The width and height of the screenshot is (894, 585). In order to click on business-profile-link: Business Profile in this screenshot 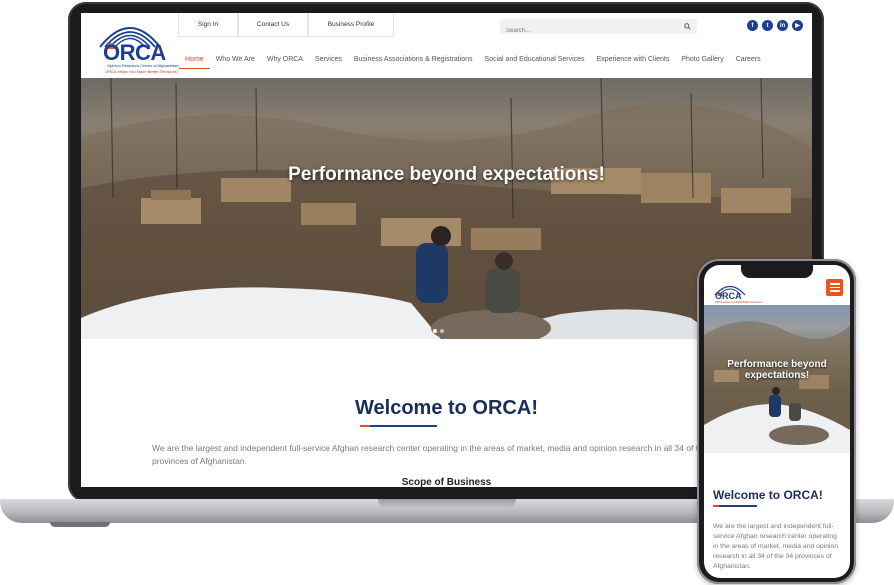, I will do `click(351, 25)`.